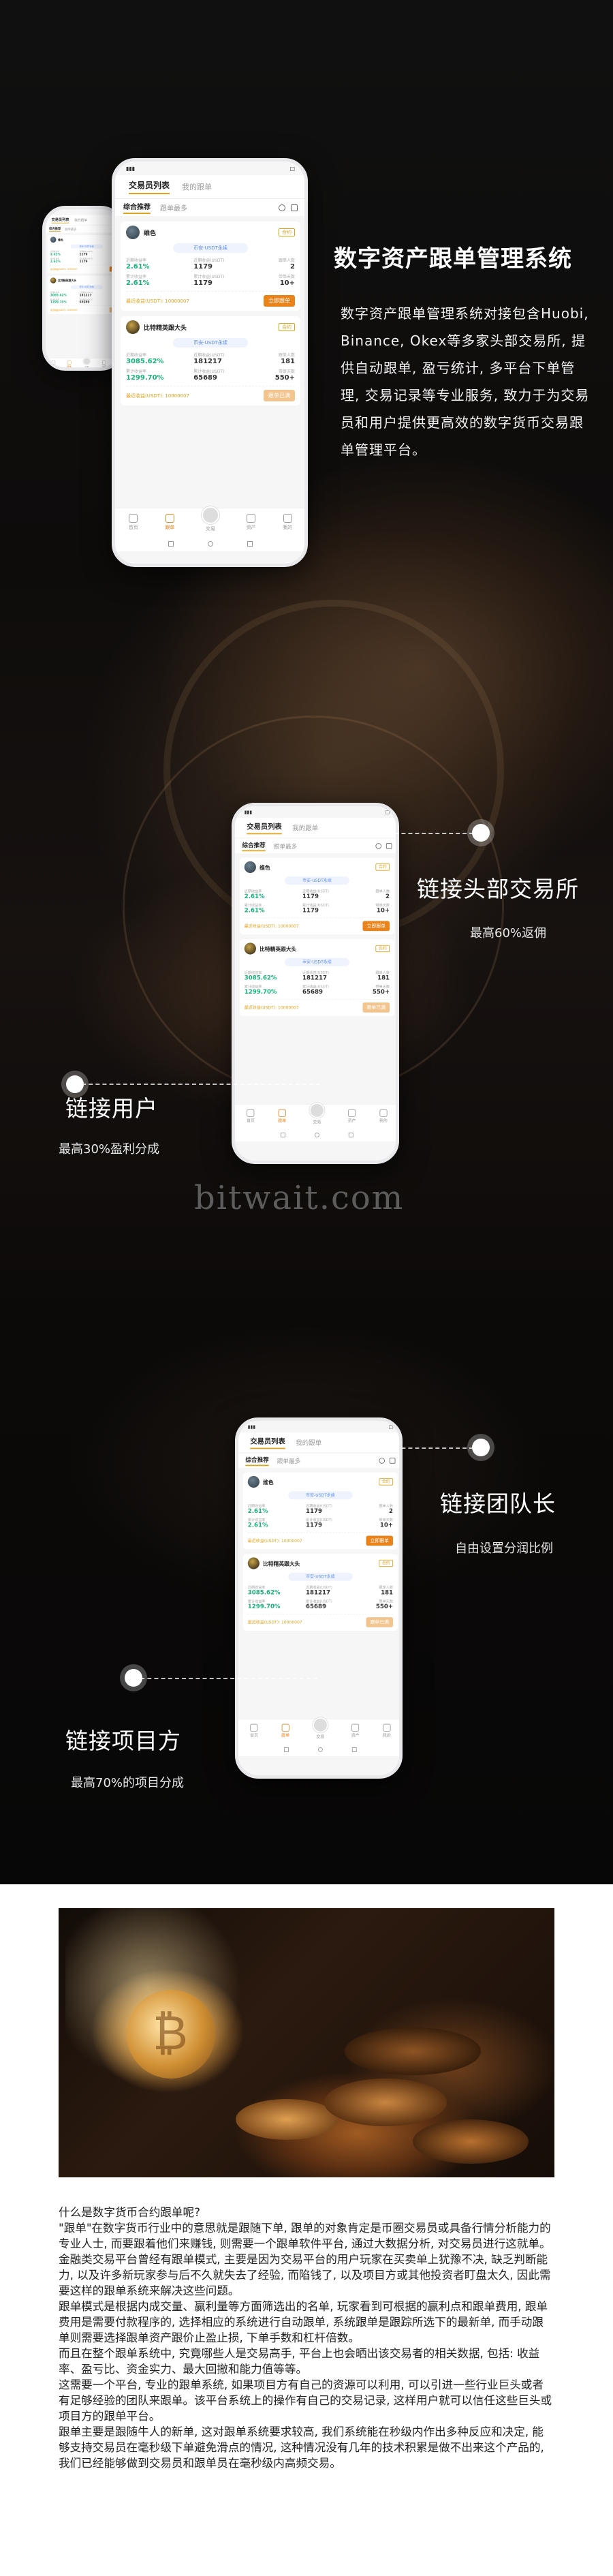  What do you see at coordinates (221, 375) in the screenshot?
I see `stat-cell: 累计收益(USDT) 65689` at bounding box center [221, 375].